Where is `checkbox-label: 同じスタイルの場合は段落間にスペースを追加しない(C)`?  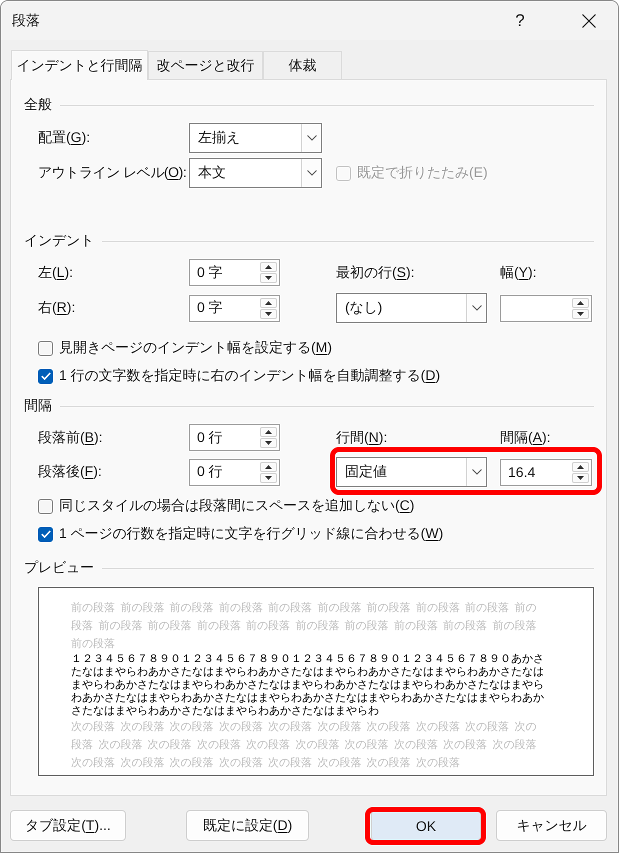 checkbox-label: 同じスタイルの場合は段落間にスペースを追加しない(C) is located at coordinates (236, 506).